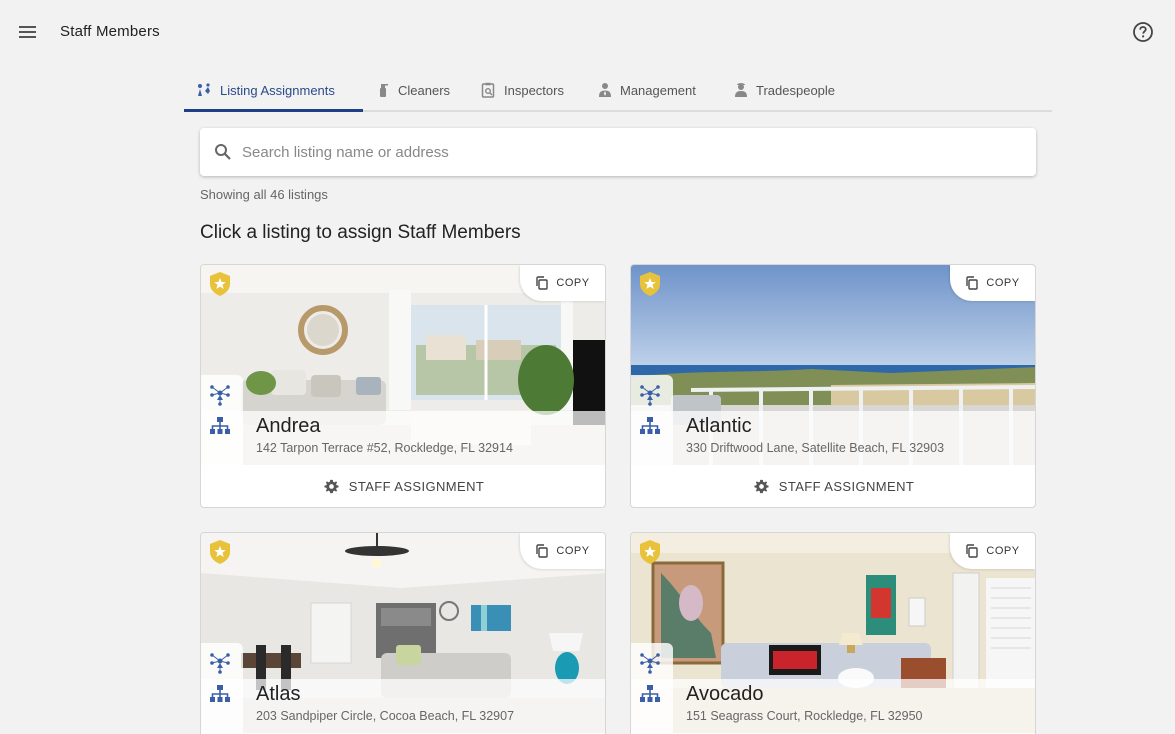 This screenshot has width=1175, height=734. Describe the element at coordinates (360, 232) in the screenshot. I see `instruction-heading: Click a listing to assign Staff Members` at that location.